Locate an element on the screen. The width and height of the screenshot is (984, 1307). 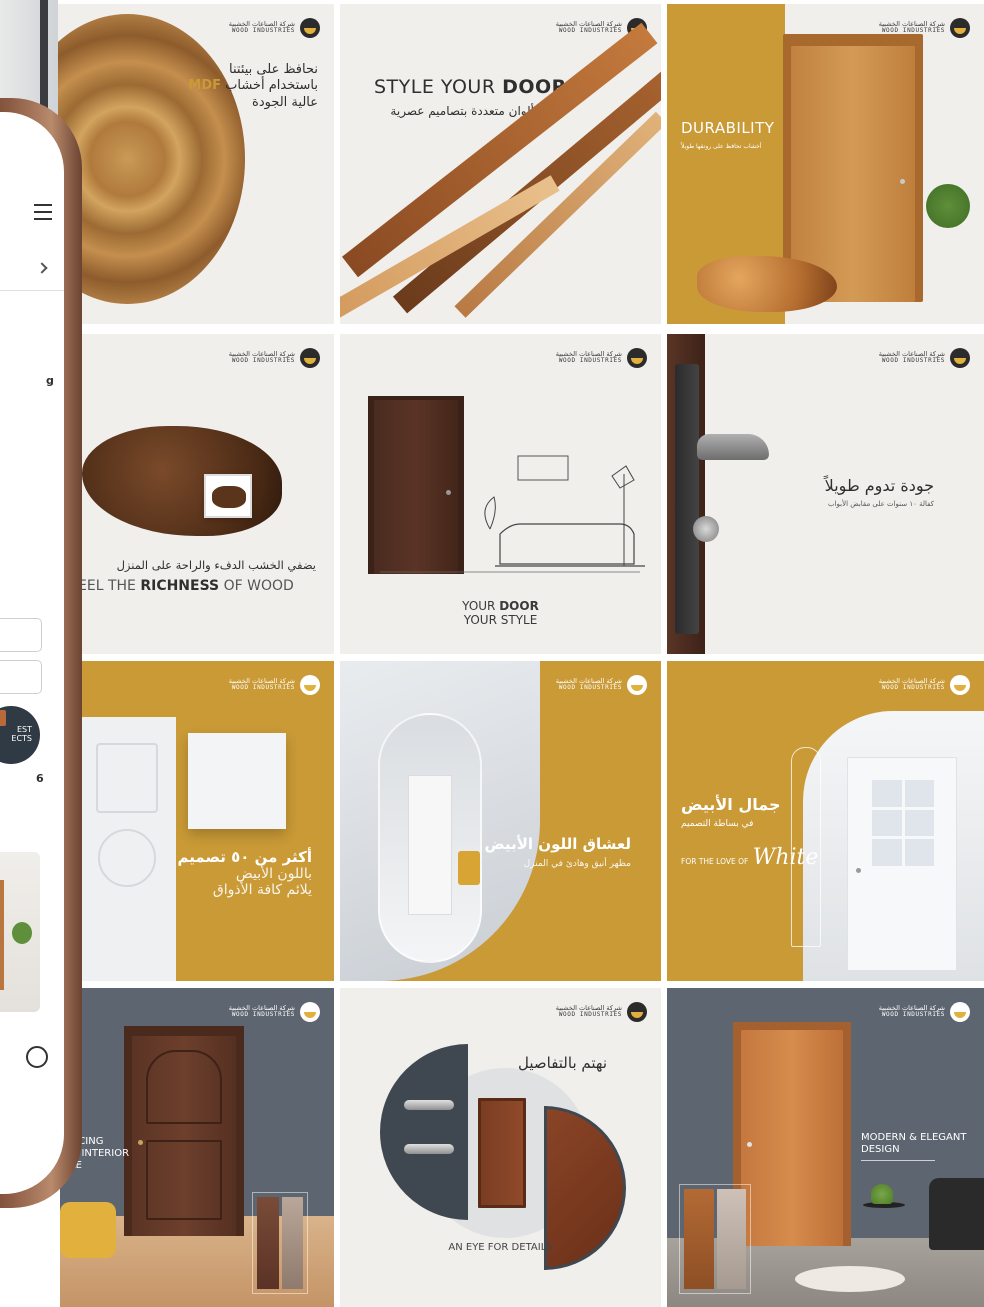
tile4-caption-ar: يضفي الخشب الدفء والراحة على المنزل is located at coordinates (216, 565).